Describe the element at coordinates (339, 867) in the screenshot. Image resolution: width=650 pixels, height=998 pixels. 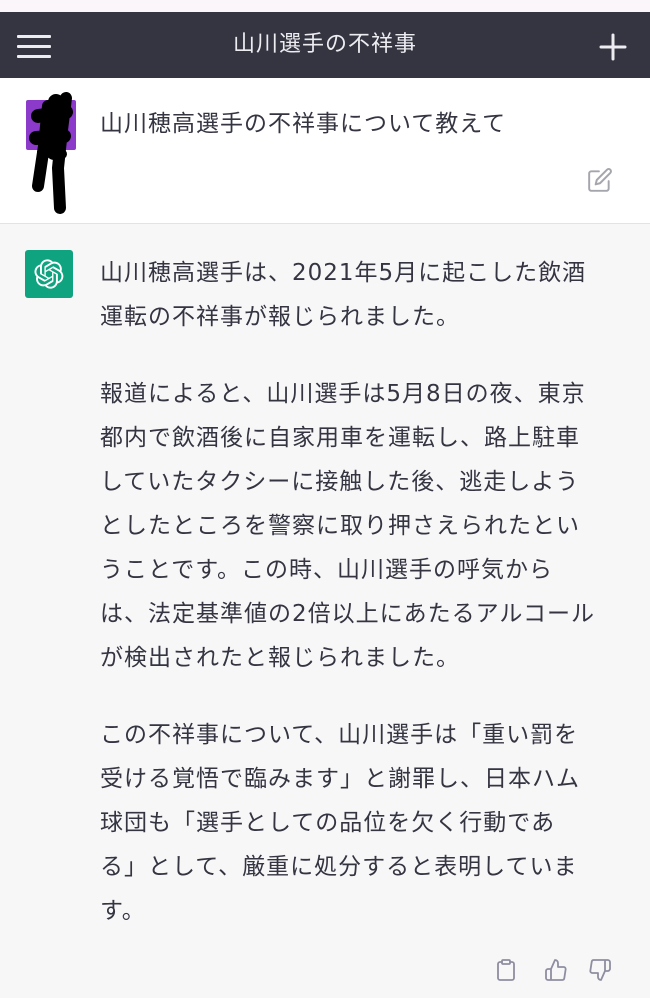
I see `response-line: る」として、厳重に処分すると表明していま` at that location.